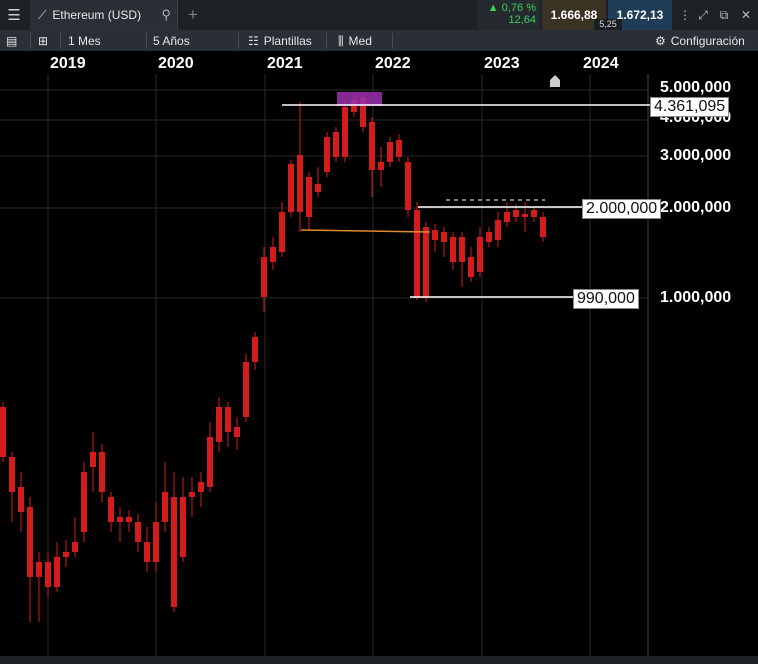 The width and height of the screenshot is (758, 664). I want to click on bottom-bar, so click(379, 660).